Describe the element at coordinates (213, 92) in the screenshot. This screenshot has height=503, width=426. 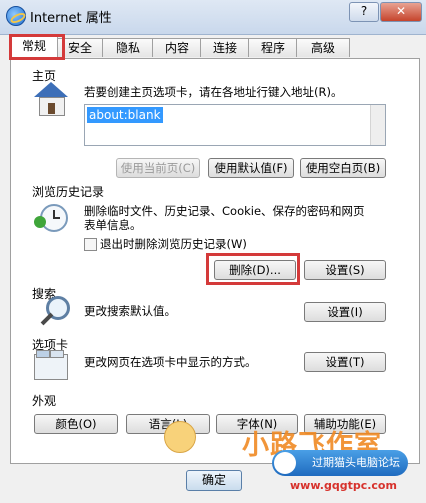
I see `homepage-description: 若要创建主页选项卡，请在各地址行键入地址(R)。` at that location.